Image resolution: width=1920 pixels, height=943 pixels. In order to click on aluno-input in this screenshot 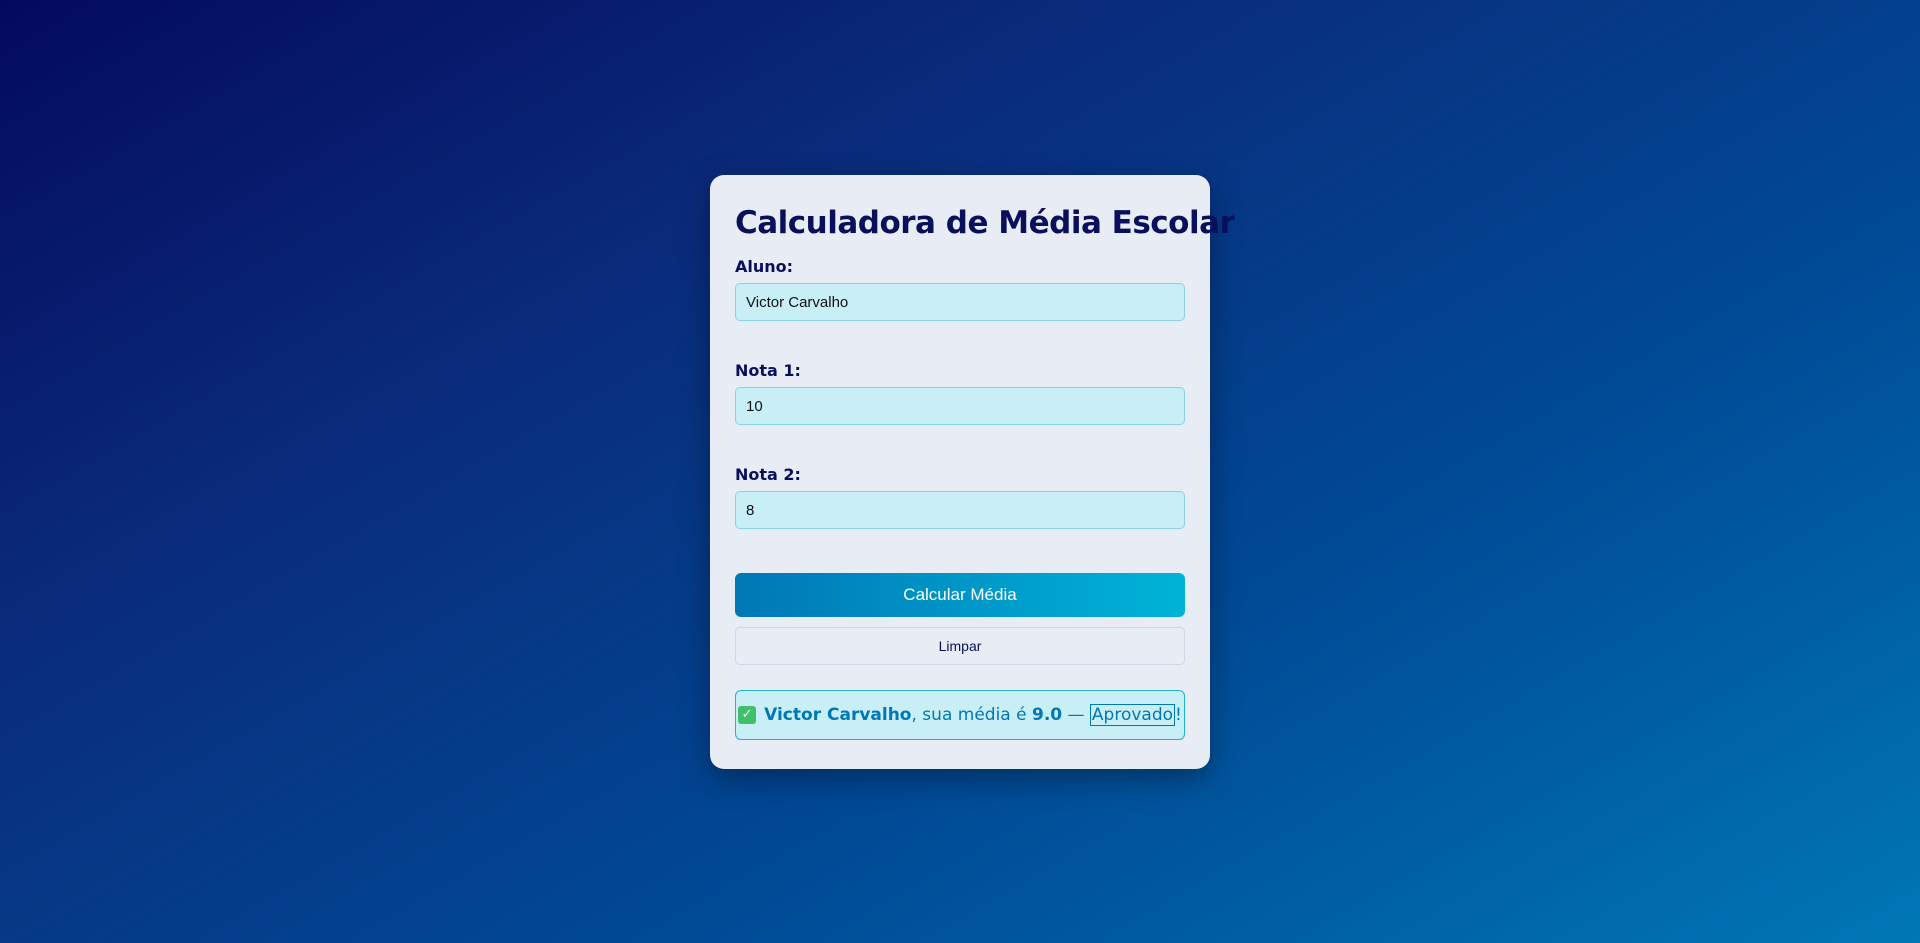, I will do `click(960, 302)`.